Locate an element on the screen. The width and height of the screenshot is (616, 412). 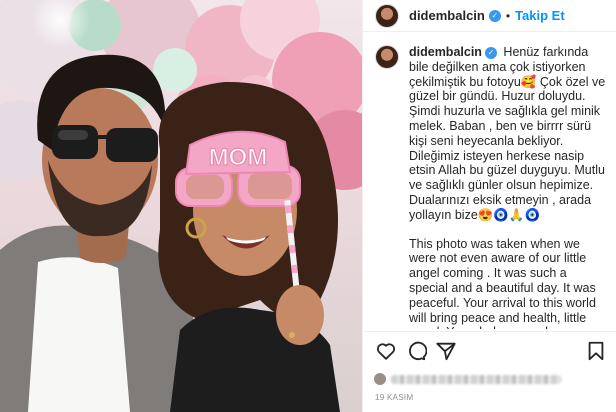
post-header: didembalcin ✓ • Takip Et is located at coordinates (489, 16).